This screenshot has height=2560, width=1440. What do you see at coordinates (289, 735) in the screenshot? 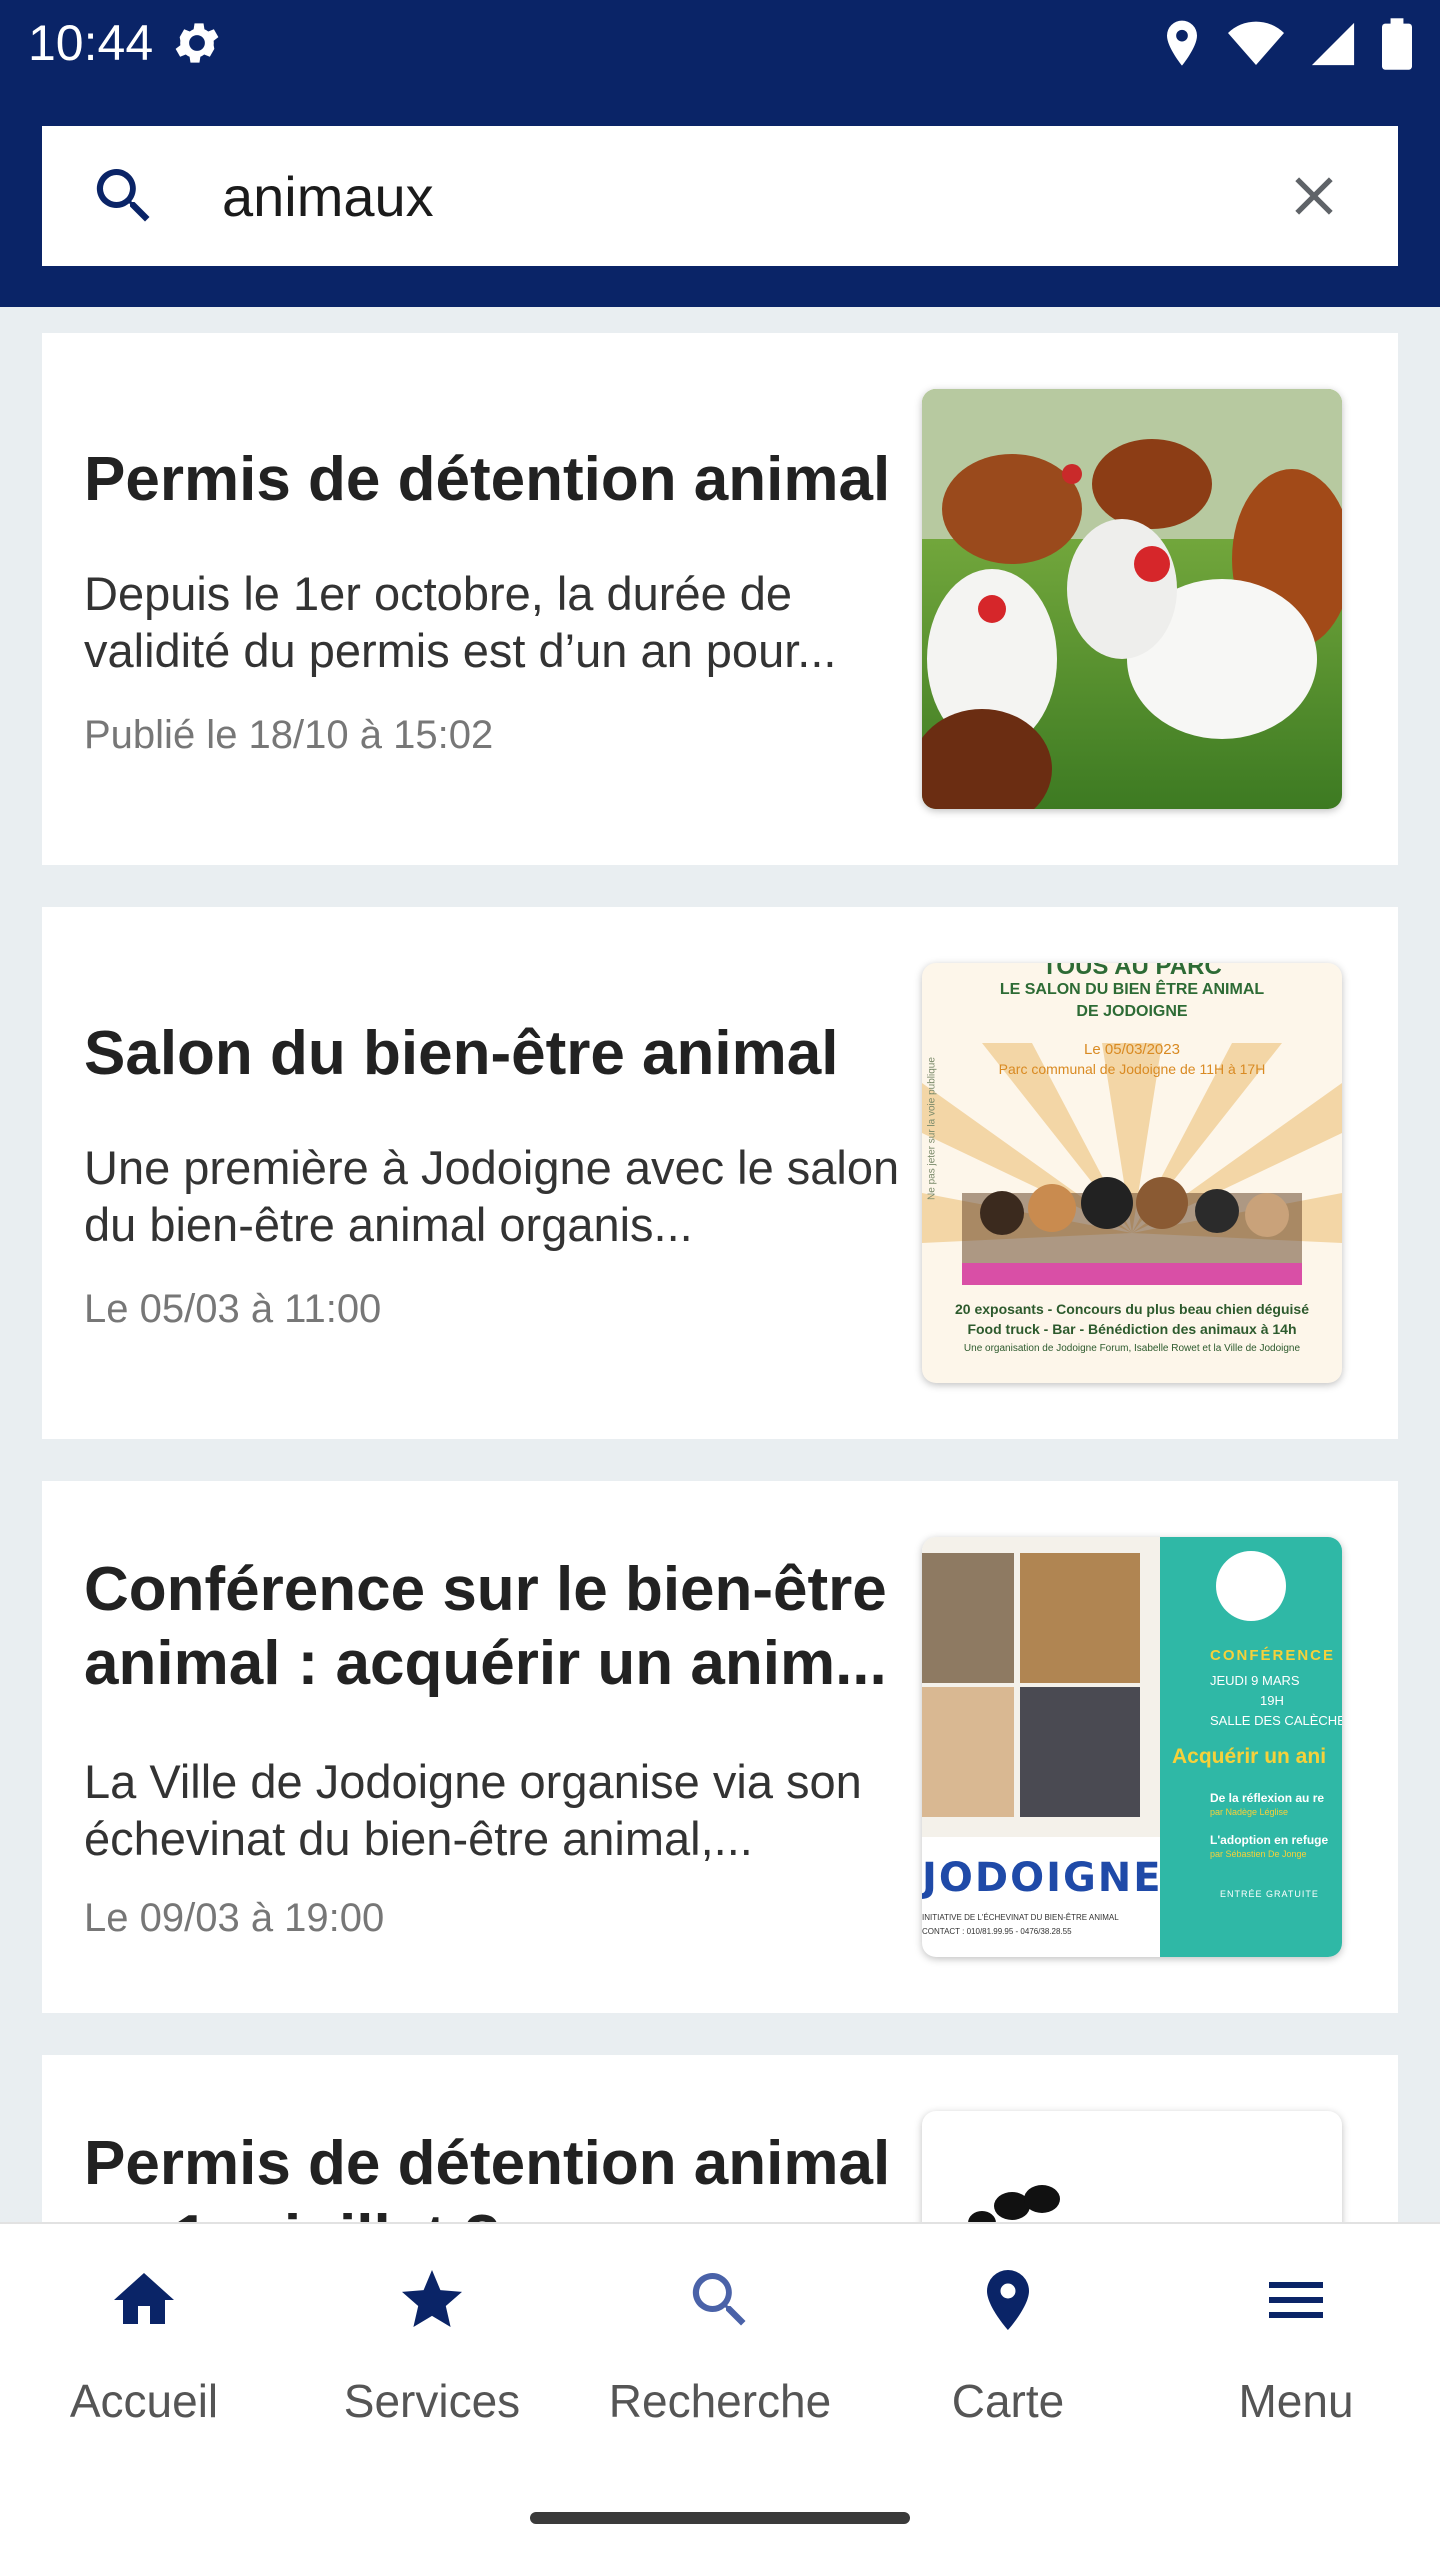
I see `result-date: Publié le 18/10 à 15:02` at bounding box center [289, 735].